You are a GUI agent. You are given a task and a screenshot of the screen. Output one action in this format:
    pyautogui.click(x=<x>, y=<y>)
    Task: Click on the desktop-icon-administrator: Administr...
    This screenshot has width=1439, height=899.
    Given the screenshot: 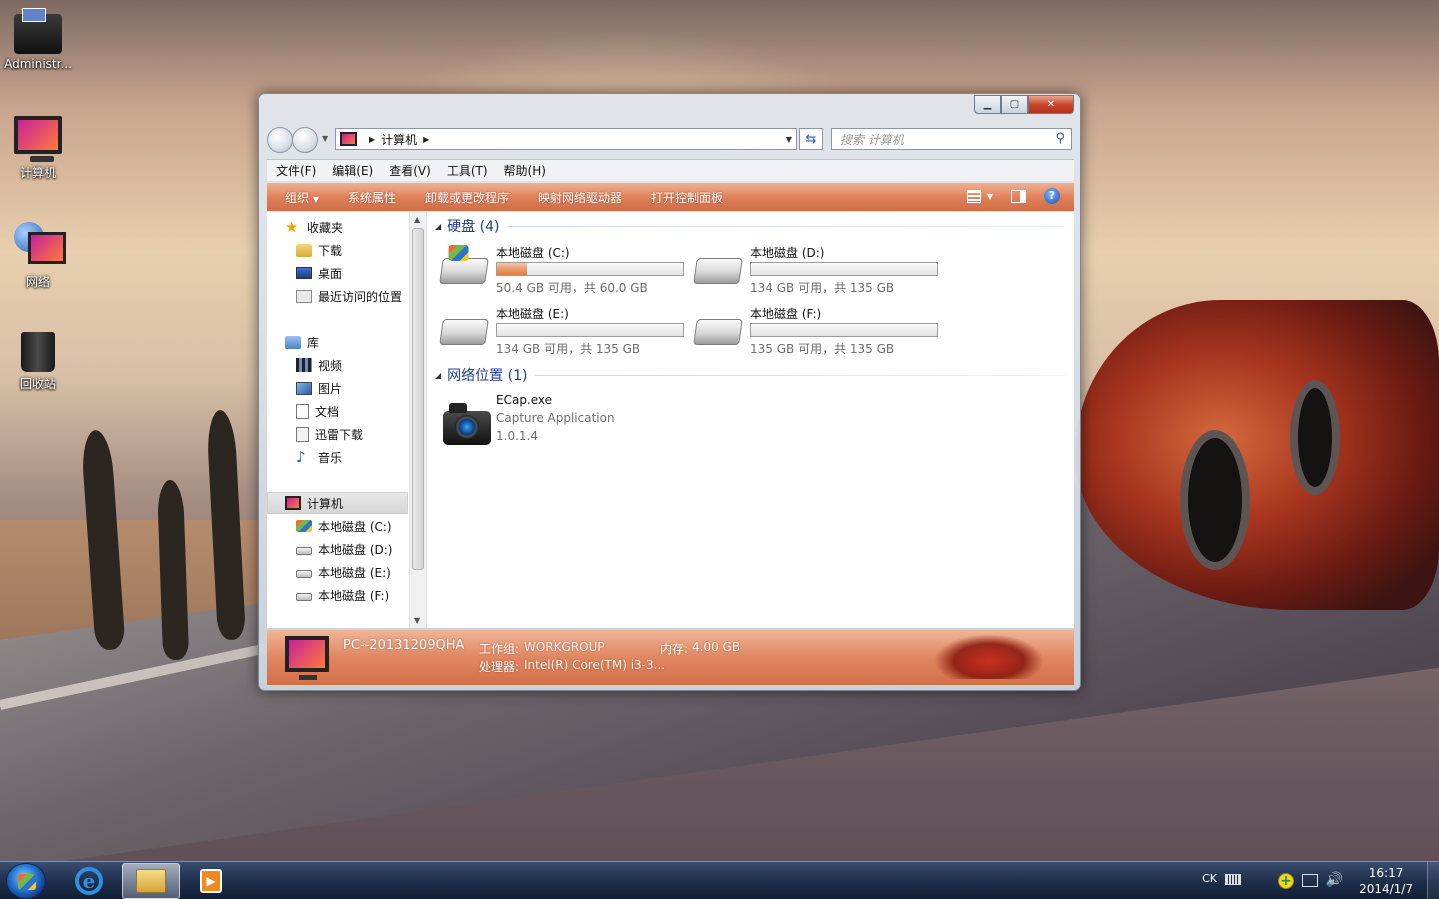 What is the action you would take?
    pyautogui.click(x=38, y=39)
    